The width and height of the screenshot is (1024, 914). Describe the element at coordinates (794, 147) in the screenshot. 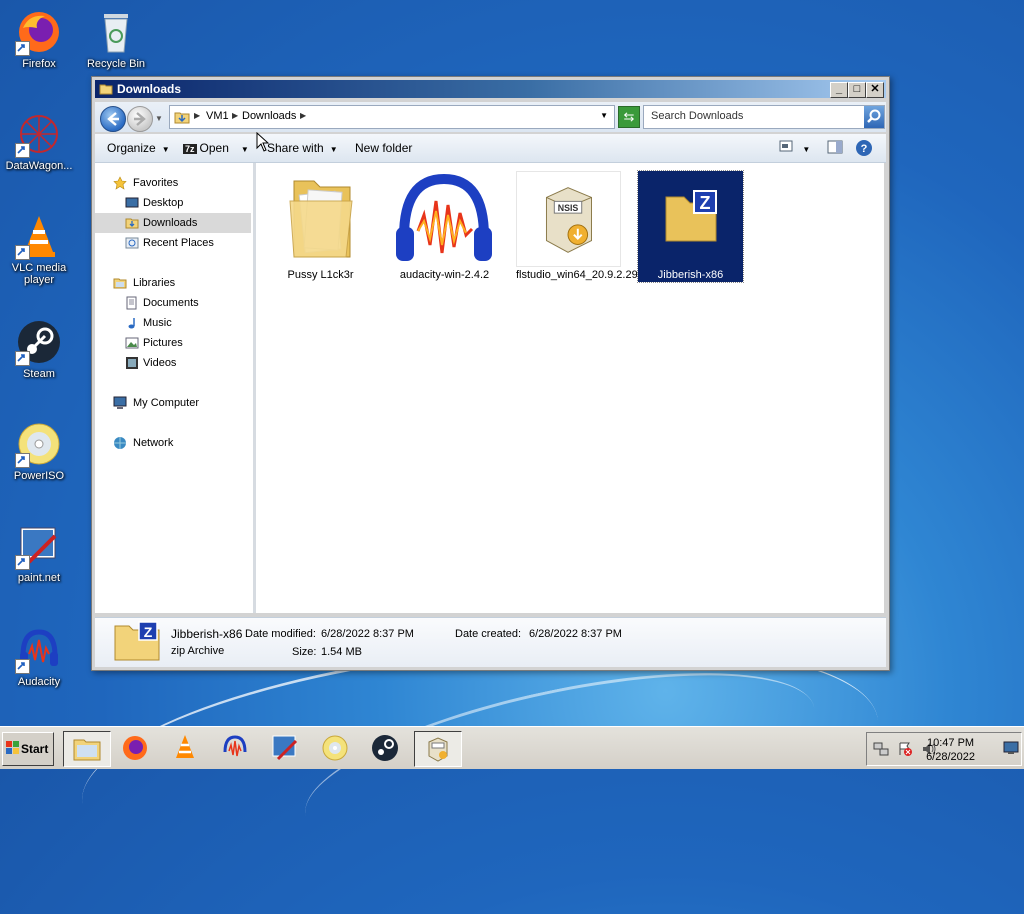

I see `view-options-button: ▼` at that location.